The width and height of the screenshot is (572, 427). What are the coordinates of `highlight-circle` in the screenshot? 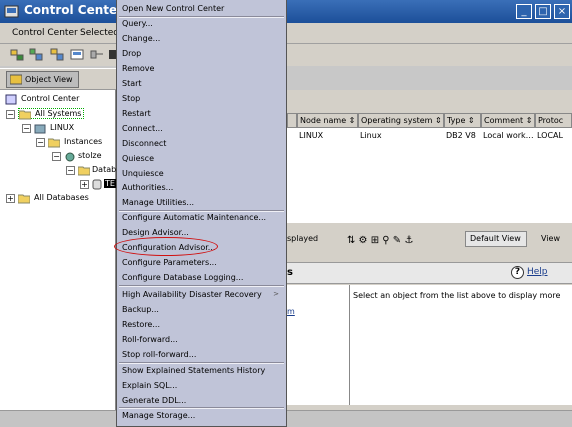 It's located at (166, 246).